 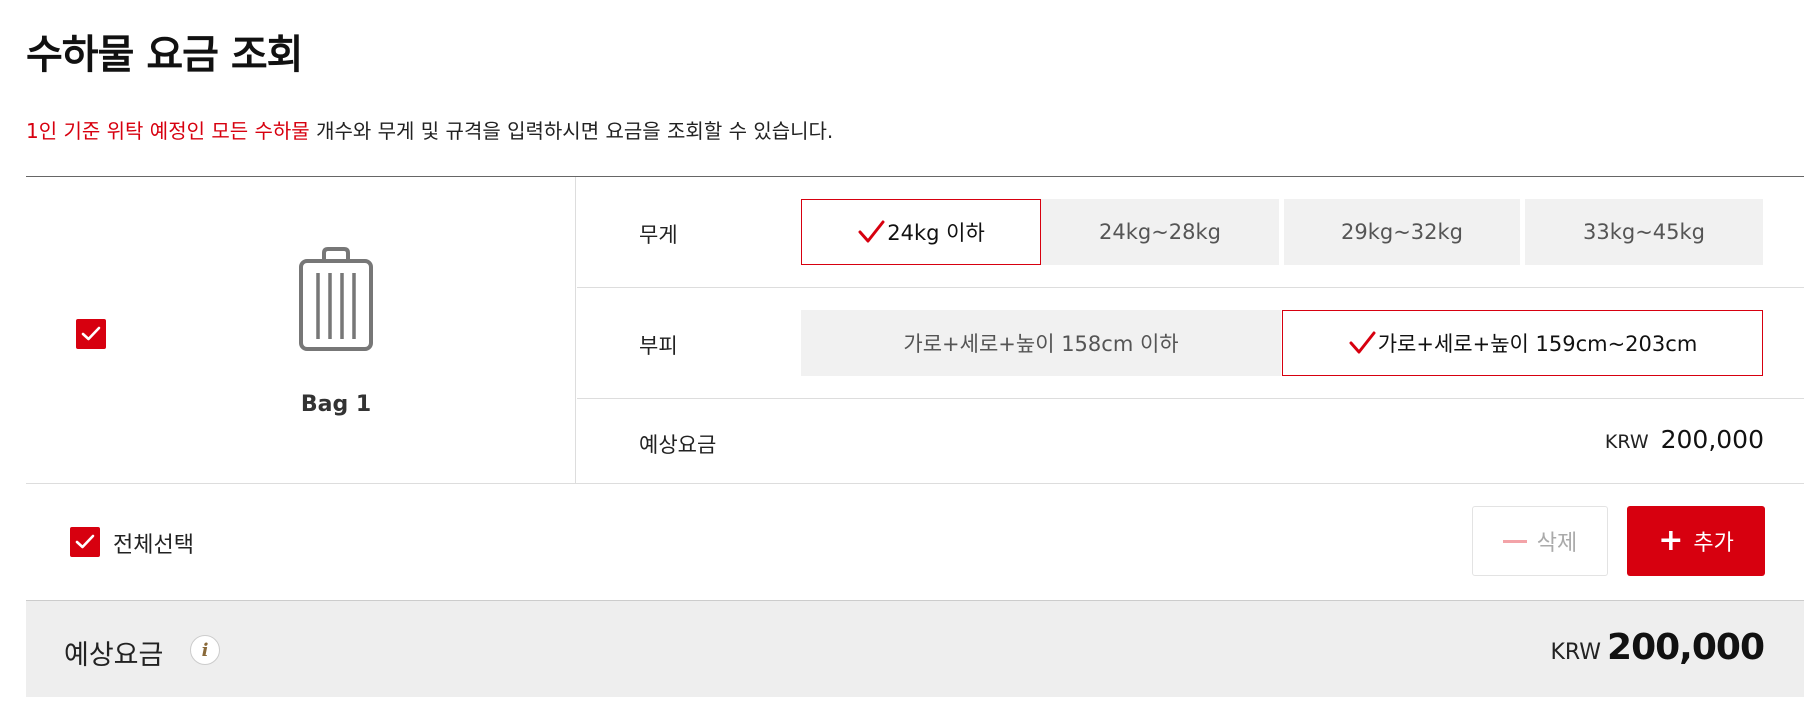 I want to click on intro-rest: 개수와 무게 및 규격을 입력하시면 요금을 조회할 수 있습니다., so click(x=571, y=131).